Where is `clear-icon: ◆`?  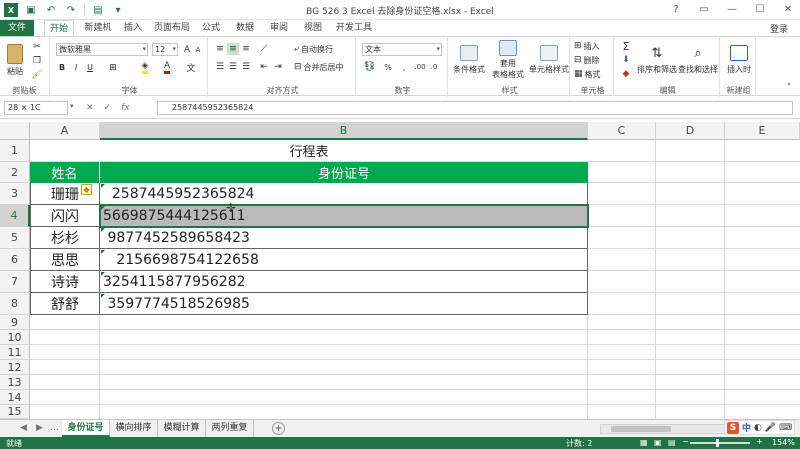 clear-icon: ◆ is located at coordinates (626, 74).